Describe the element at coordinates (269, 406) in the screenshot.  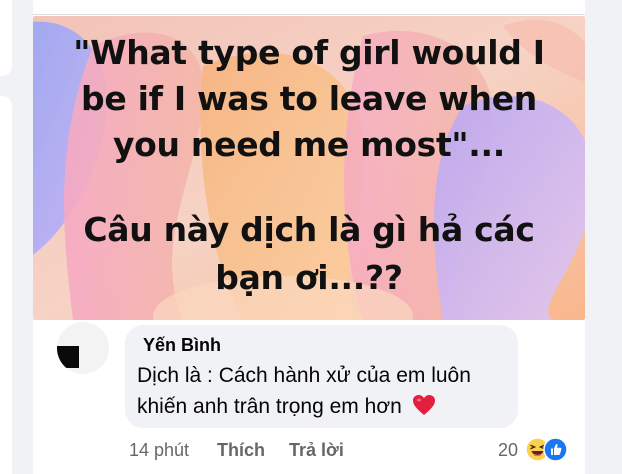
I see `comment-text-line-2: khiến anh trân trọng em hơn` at that location.